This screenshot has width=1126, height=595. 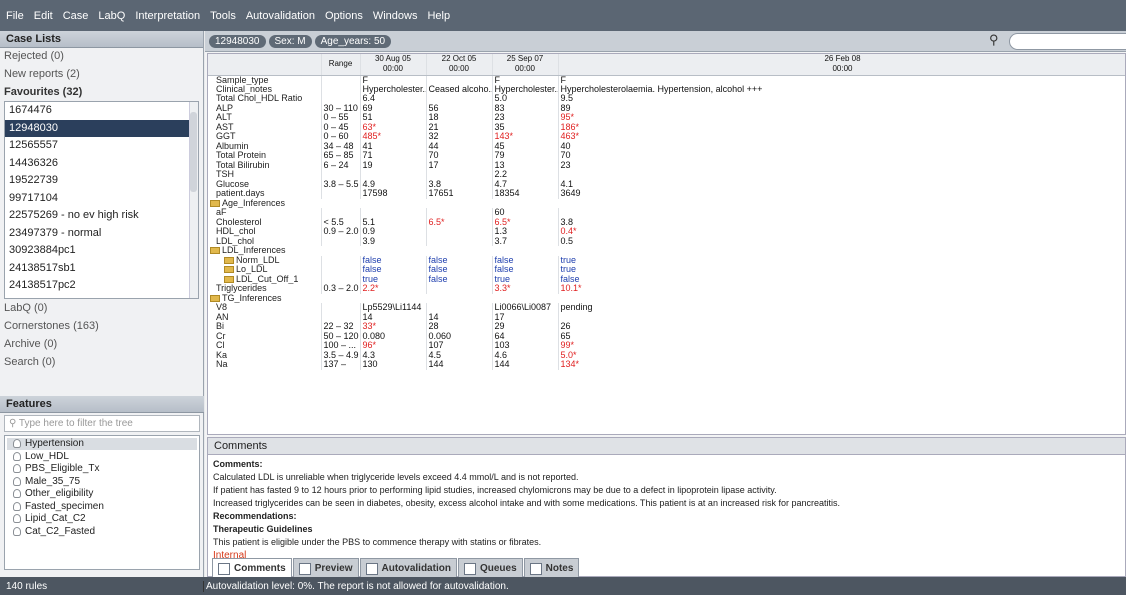 I want to click on table-row: HDL_chol 0.9 – 2.0 0.9 1.3 0.4*, so click(x=666, y=232).